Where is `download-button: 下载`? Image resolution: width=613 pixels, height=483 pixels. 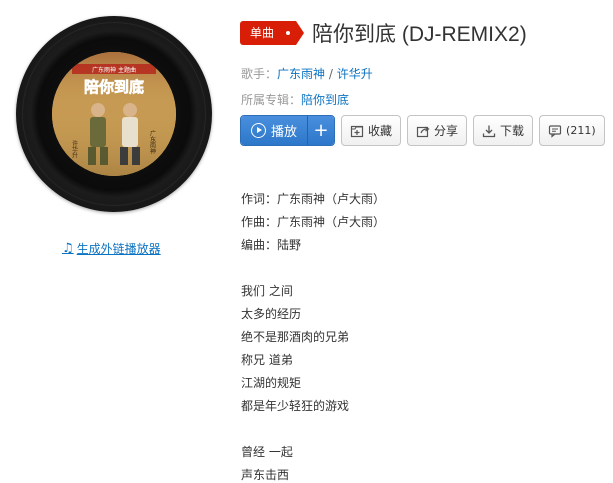
download-button: 下载 is located at coordinates (503, 130).